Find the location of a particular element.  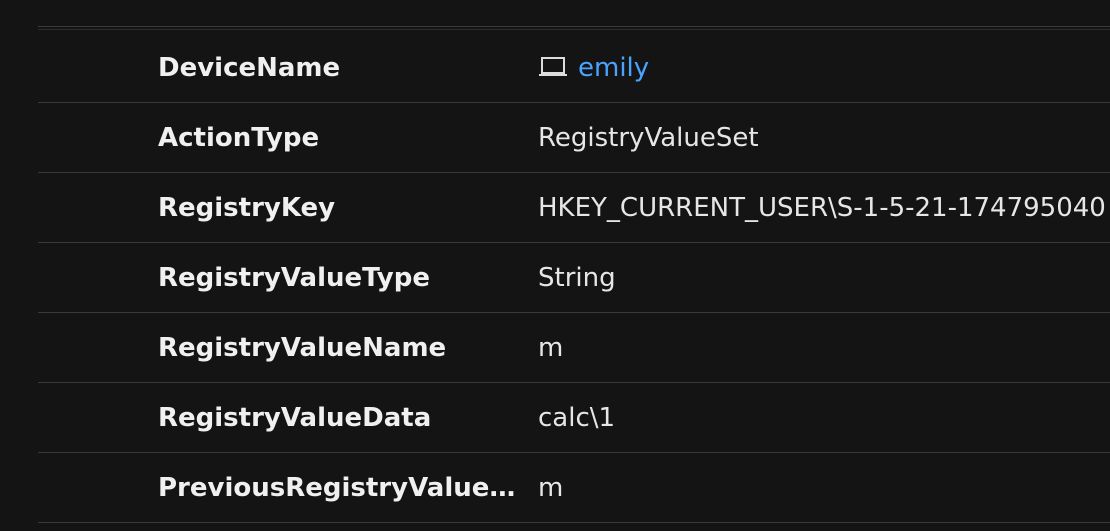

property-key: RegistryKey is located at coordinates (247, 208).